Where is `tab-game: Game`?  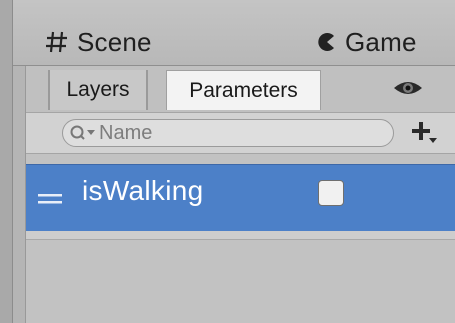
tab-game: Game is located at coordinates (366, 42).